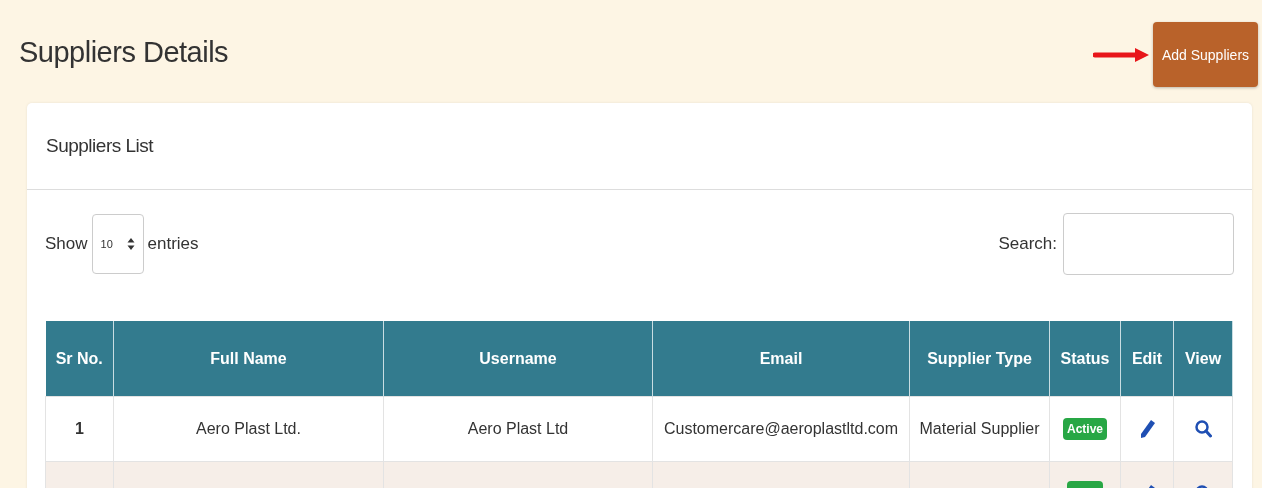 The image size is (1262, 488). I want to click on search-label: Search:, so click(1027, 244).